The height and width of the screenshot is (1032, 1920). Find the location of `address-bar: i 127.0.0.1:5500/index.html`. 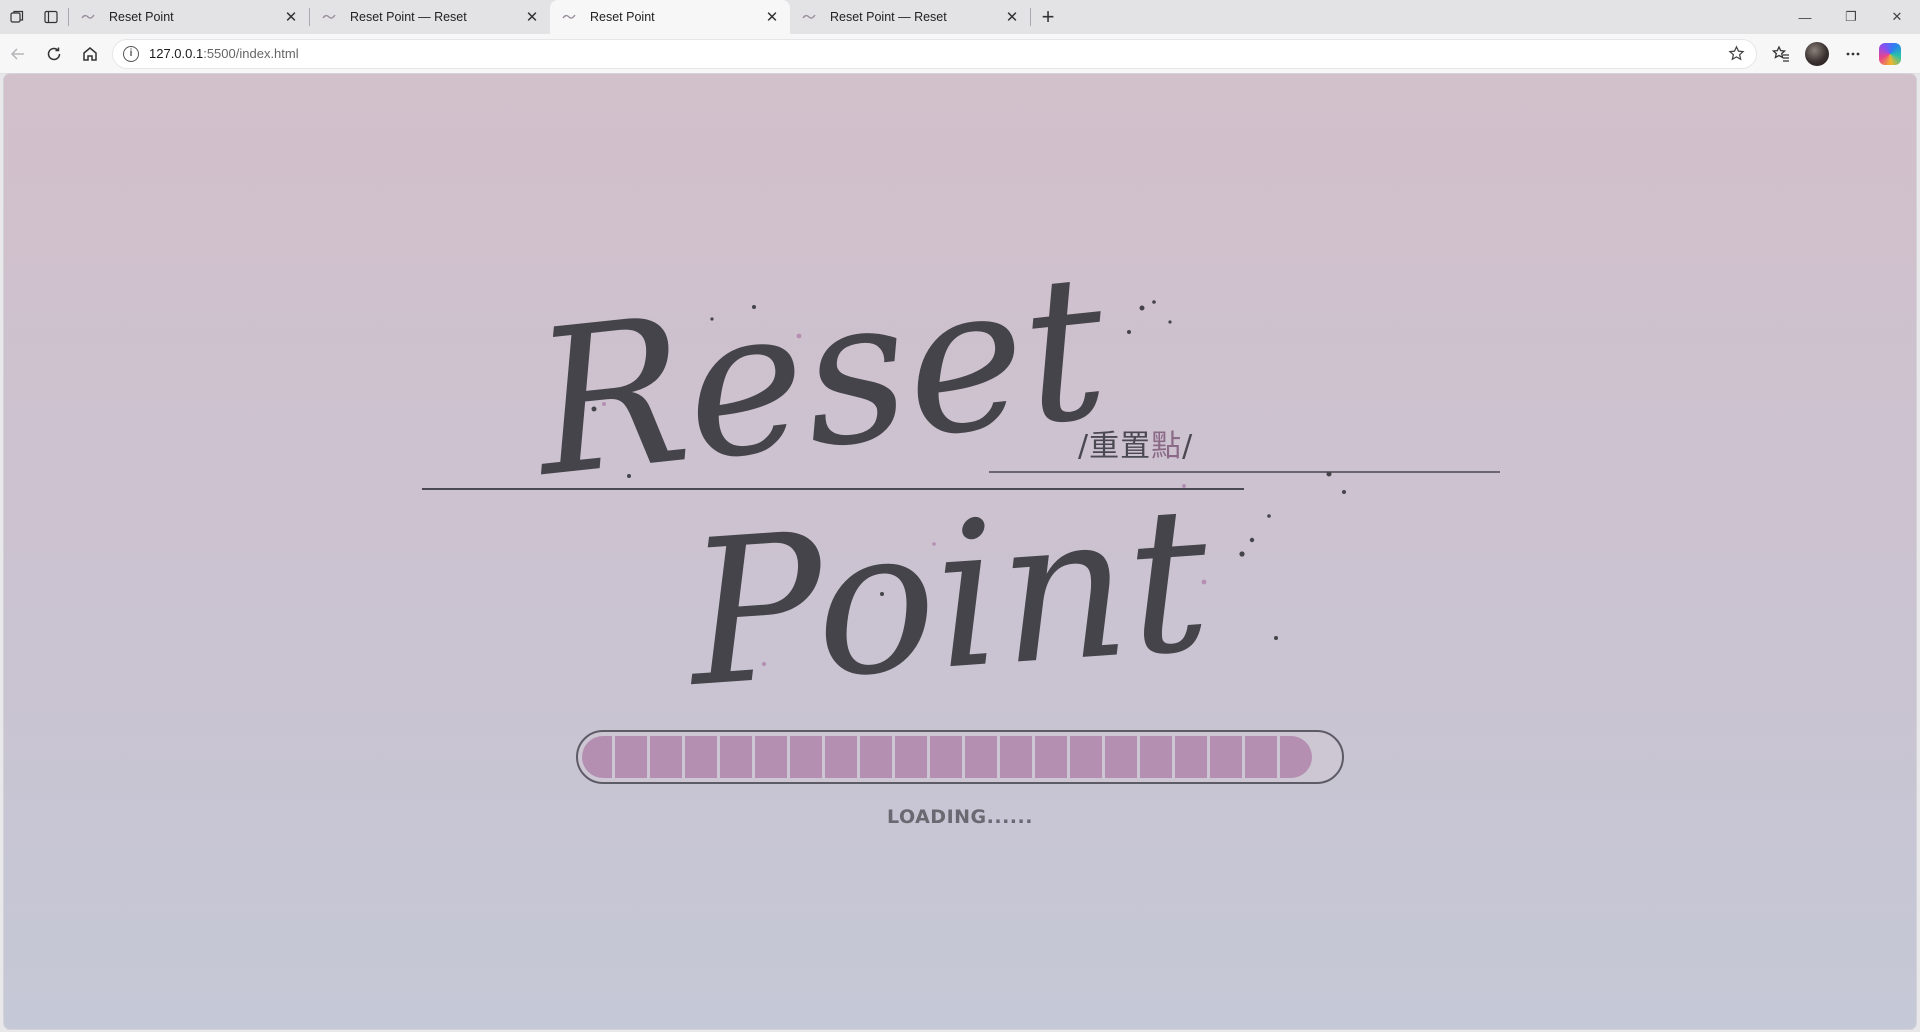

address-bar: i 127.0.0.1:5500/index.html is located at coordinates (934, 53).